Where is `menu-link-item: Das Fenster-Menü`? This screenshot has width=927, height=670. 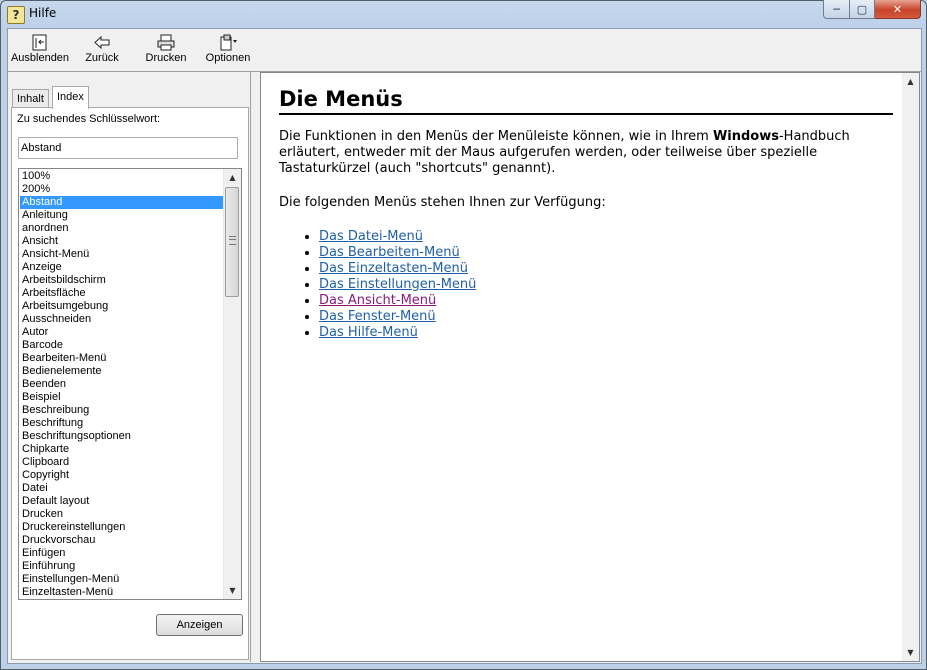
menu-link-item: Das Fenster-Menü is located at coordinates (606, 317).